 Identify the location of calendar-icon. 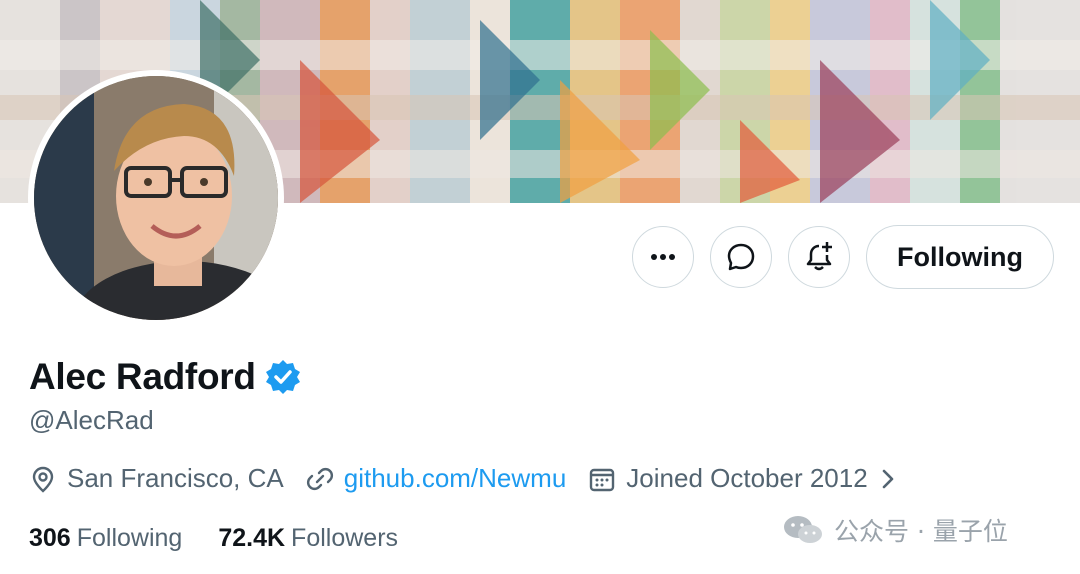
(602, 479).